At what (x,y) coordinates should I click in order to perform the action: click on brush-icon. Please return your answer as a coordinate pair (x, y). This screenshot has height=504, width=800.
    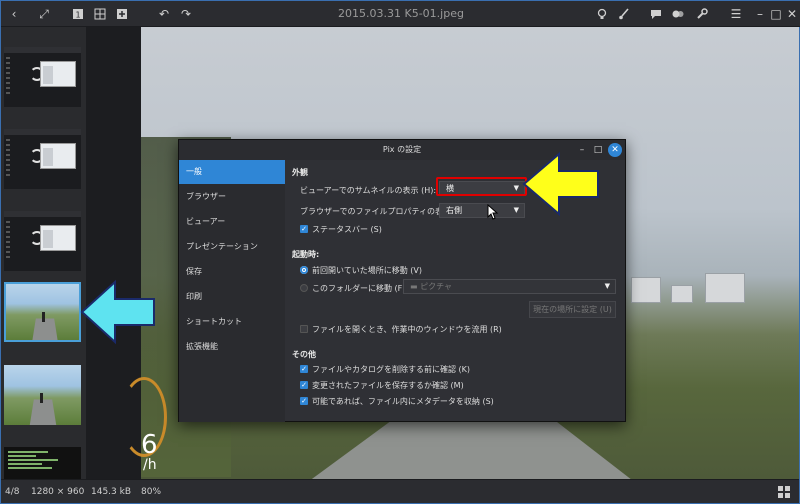
    Looking at the image, I should click on (624, 14).